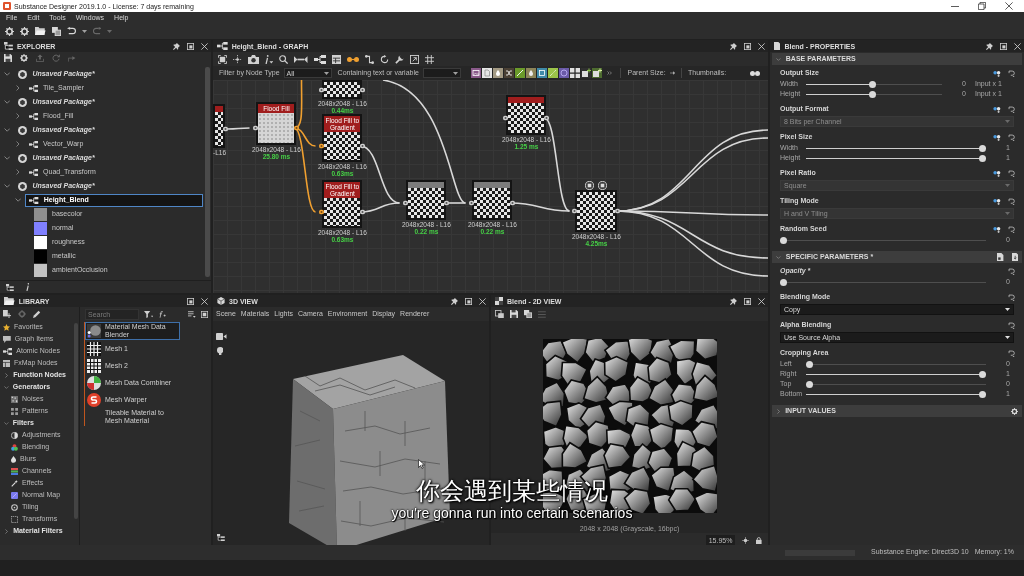 The height and width of the screenshot is (576, 1024). Describe the element at coordinates (399, 59) in the screenshot. I see `wrench-icon` at that location.